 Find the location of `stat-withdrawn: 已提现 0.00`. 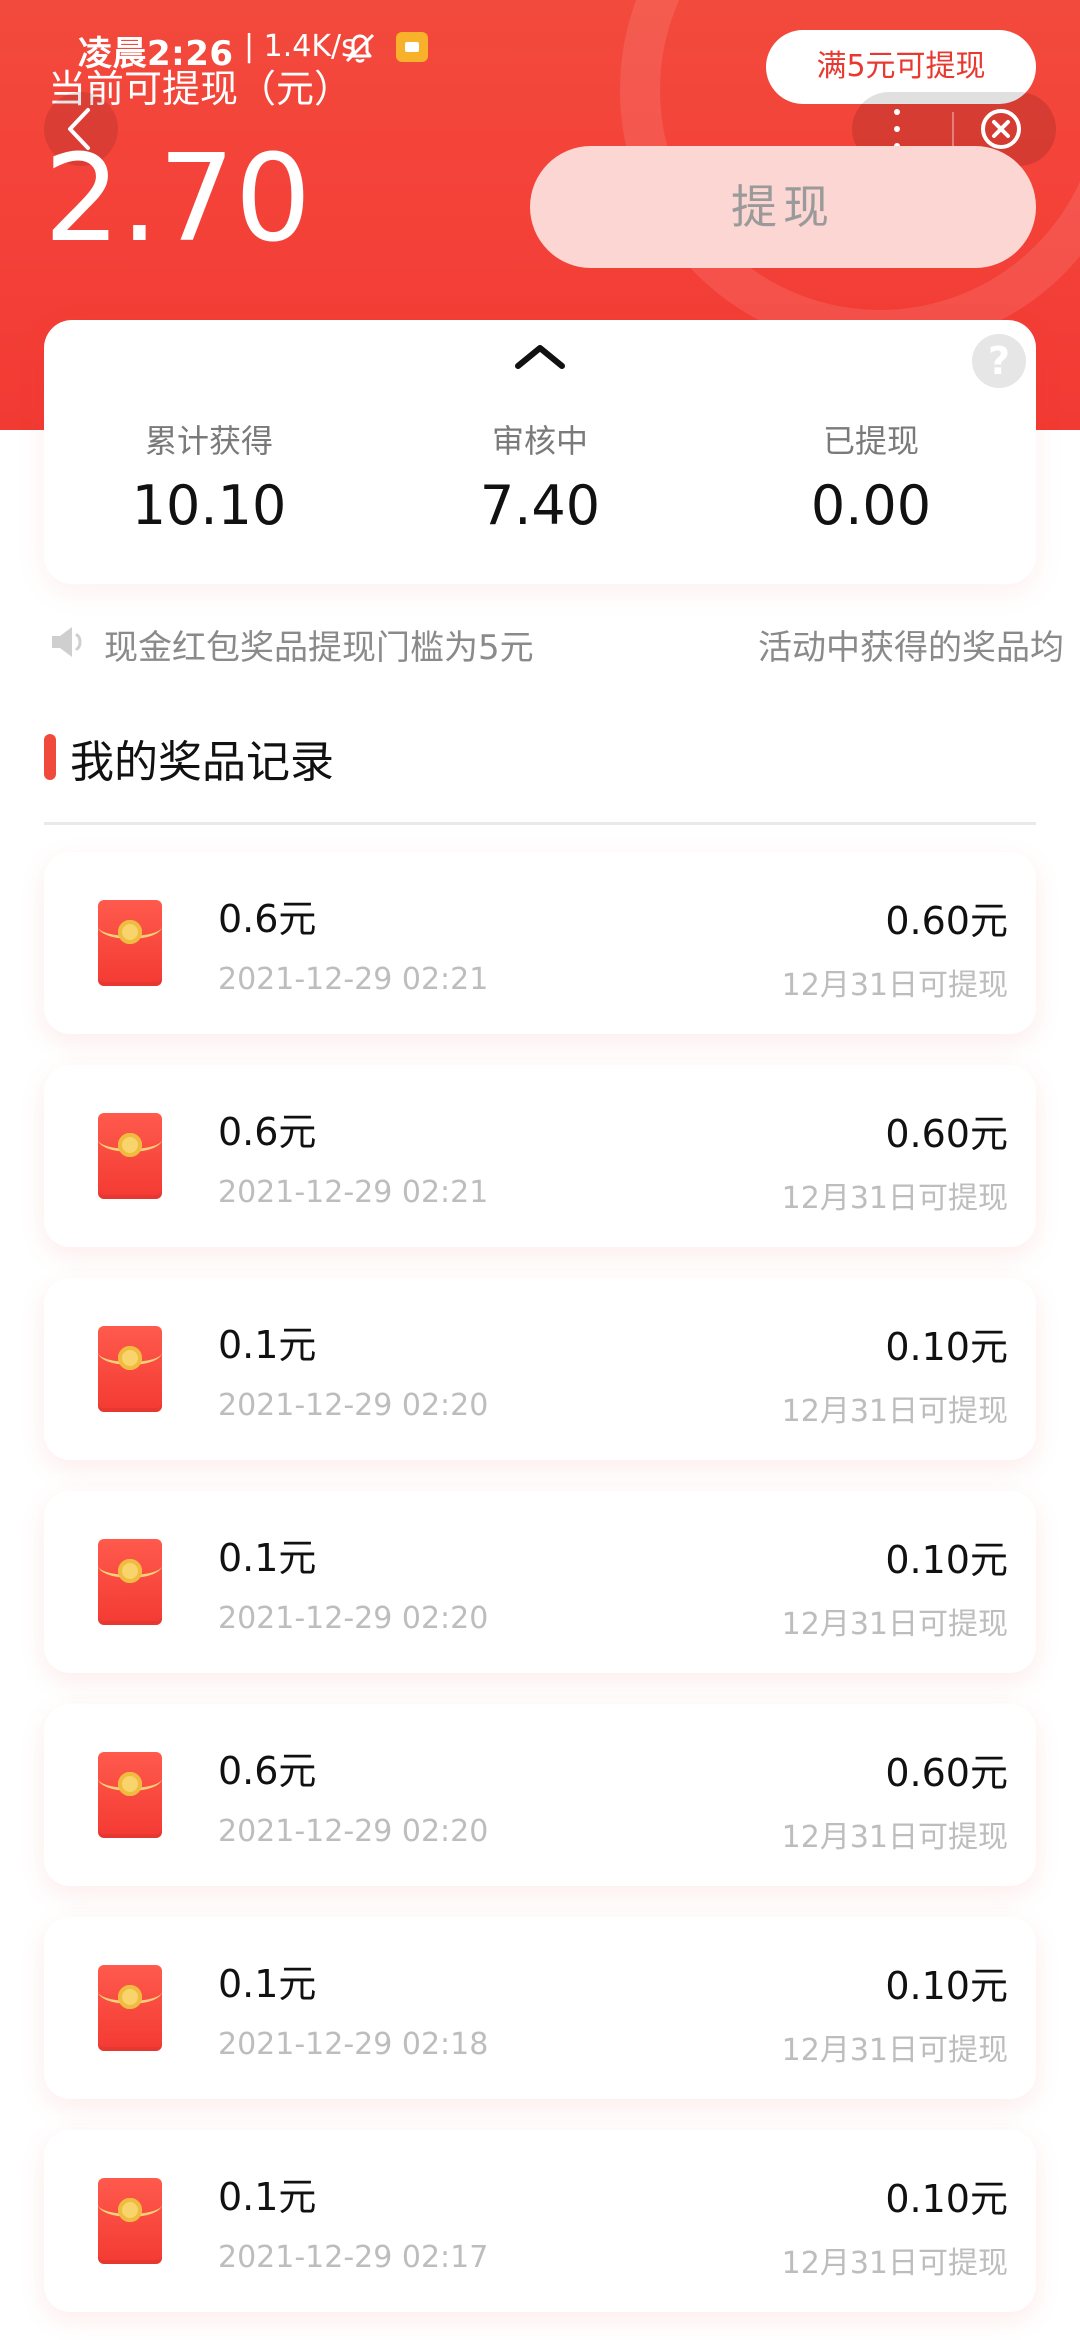

stat-withdrawn: 已提现 0.00 is located at coordinates (871, 476).